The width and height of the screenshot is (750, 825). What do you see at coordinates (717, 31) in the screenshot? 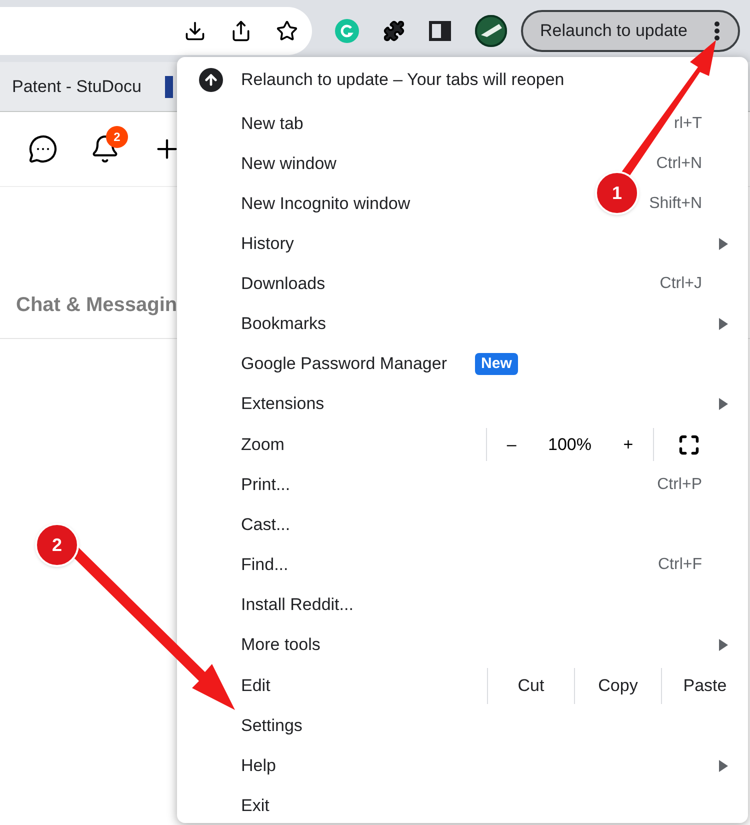
I see `menu-icon` at bounding box center [717, 31].